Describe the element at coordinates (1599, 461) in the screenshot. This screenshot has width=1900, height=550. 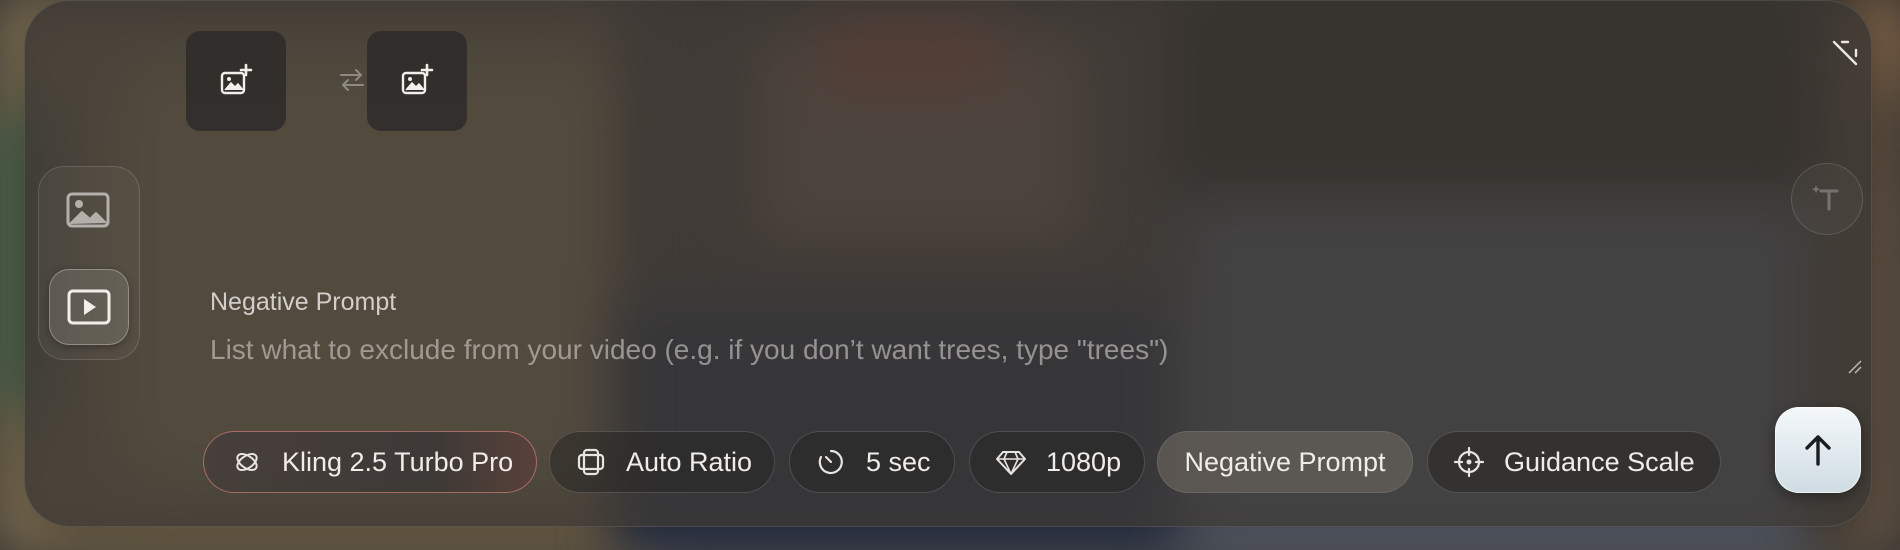
I see `guidance-scale-label: Guidance Scale` at that location.